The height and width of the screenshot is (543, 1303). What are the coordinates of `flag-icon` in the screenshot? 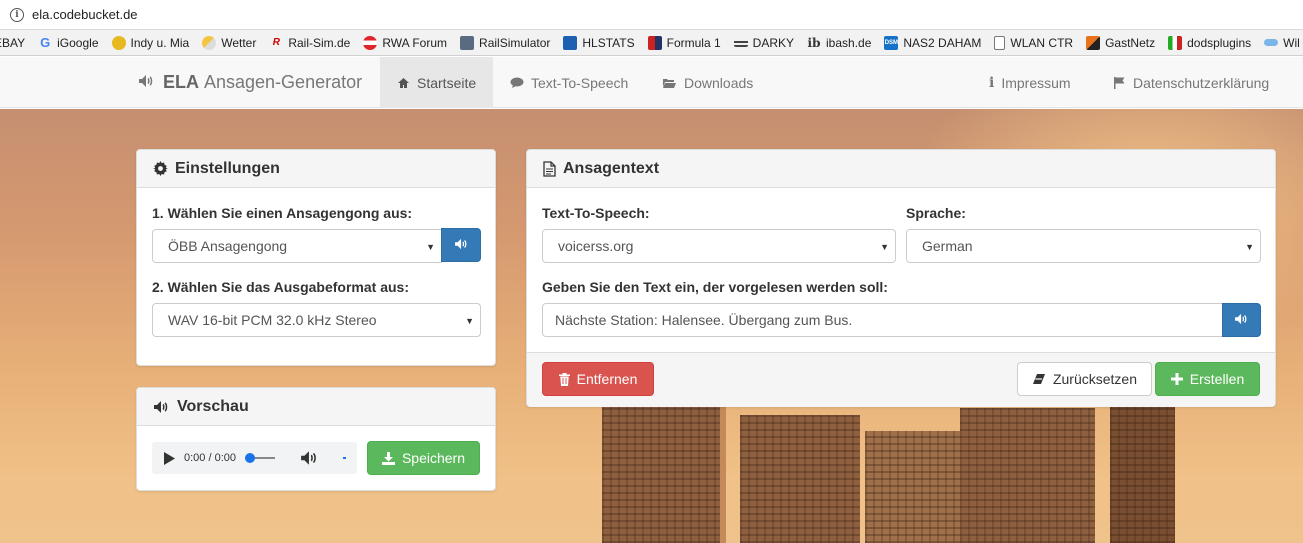 It's located at (1119, 82).